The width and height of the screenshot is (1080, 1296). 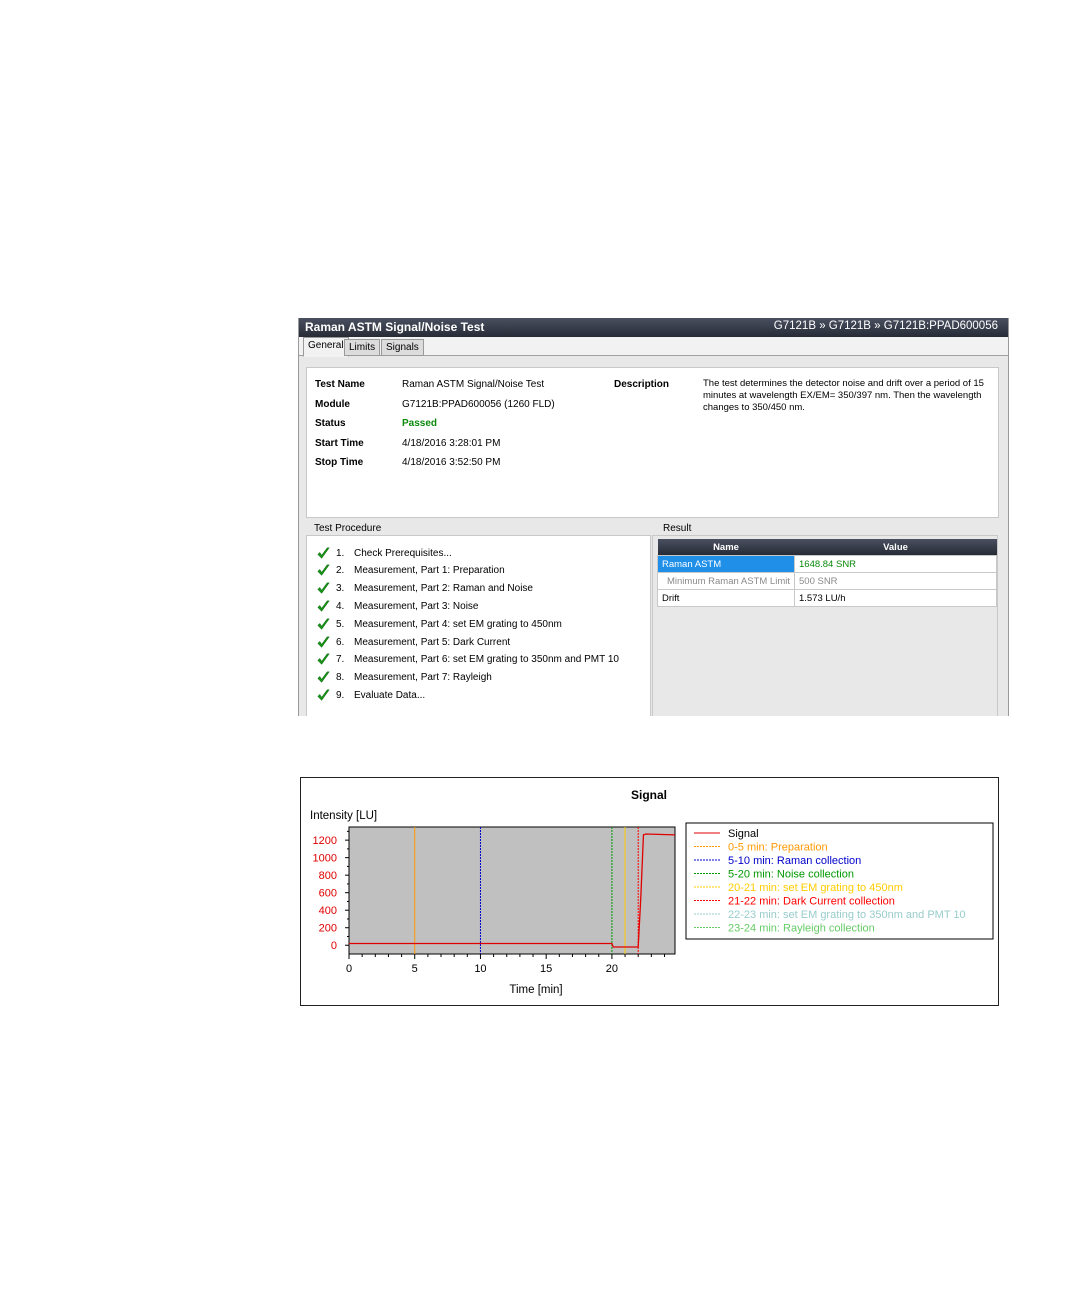 What do you see at coordinates (535, 990) in the screenshot?
I see `x-axis-label: Time [min]` at bounding box center [535, 990].